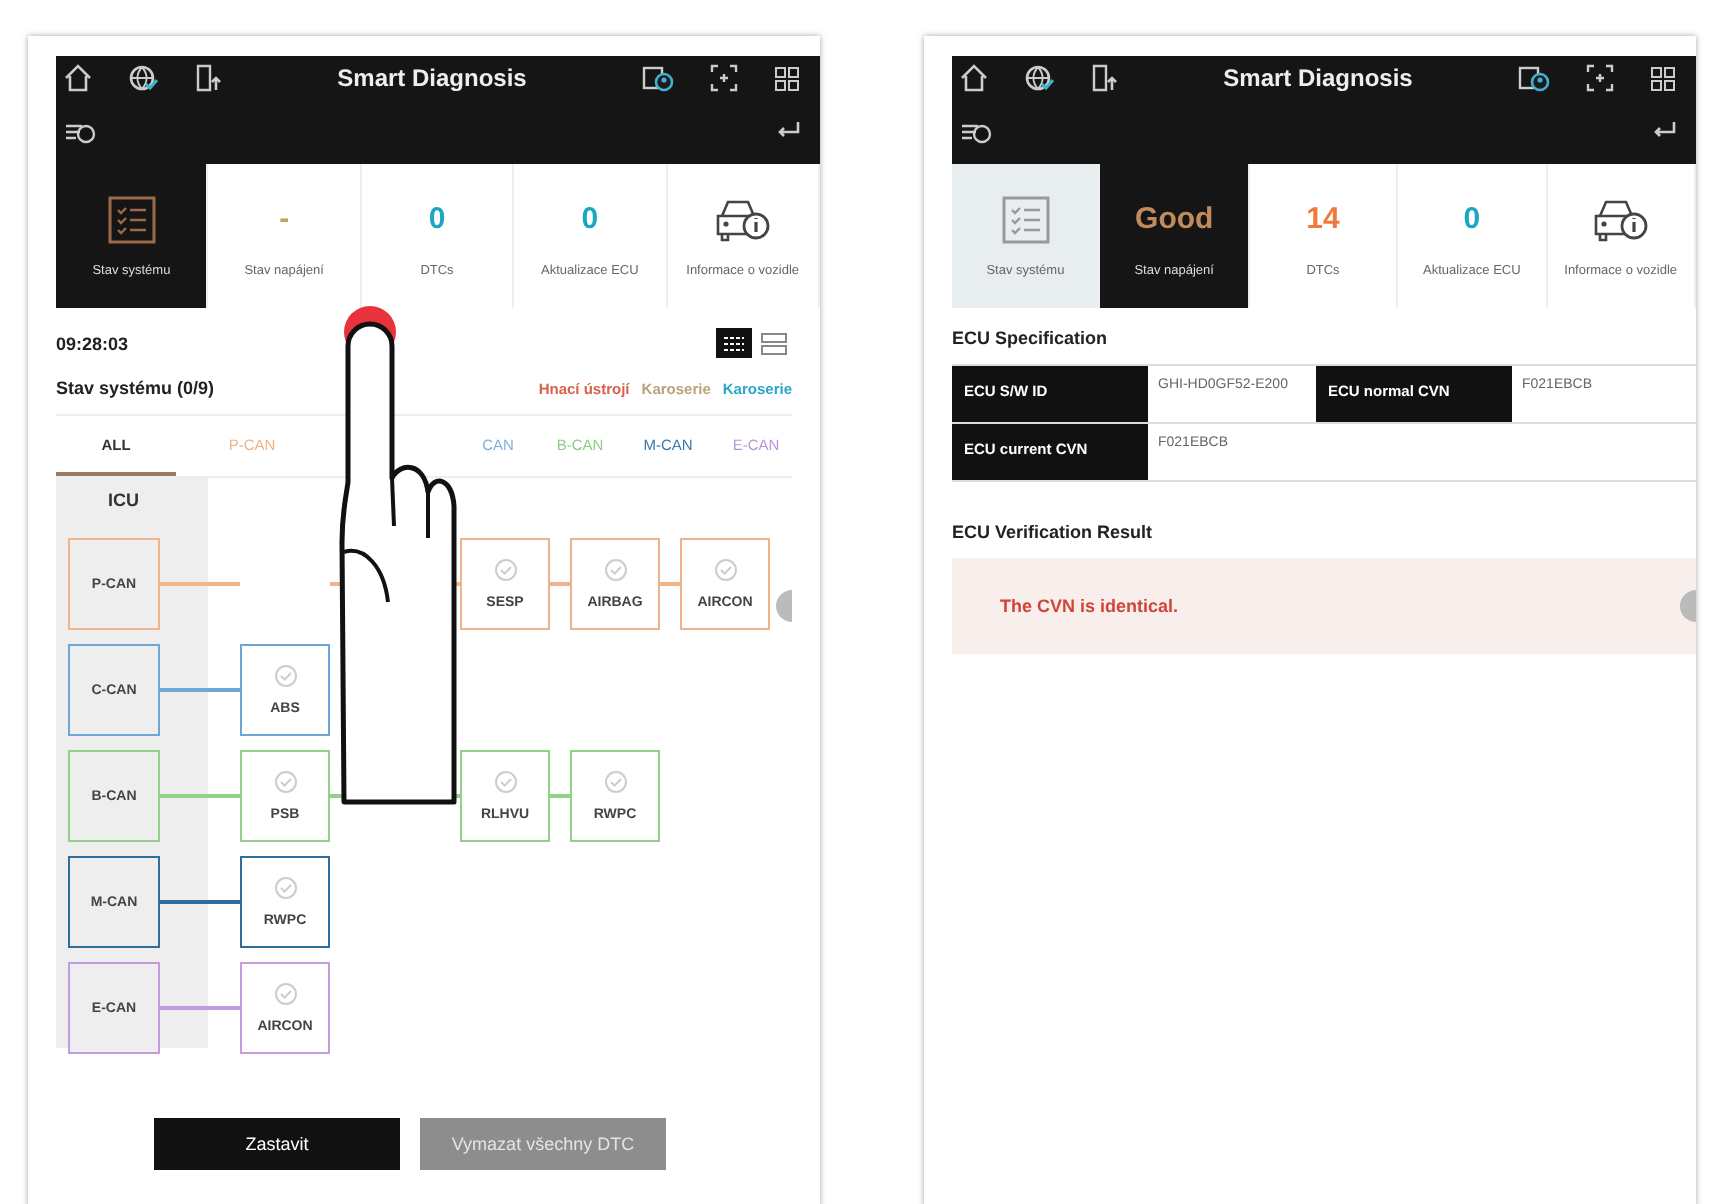 This screenshot has height=1204, width=1710. Describe the element at coordinates (1031, 338) in the screenshot. I see `section-title: ECU Specification` at that location.